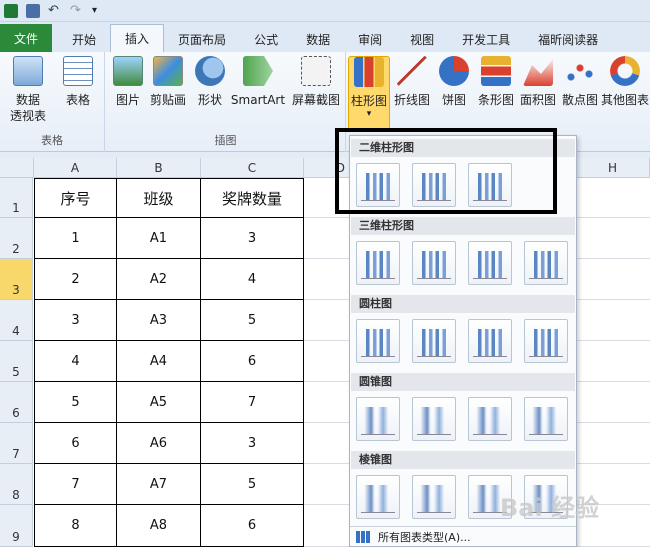  I want to click on tab-formulas: 公式, so click(266, 39).